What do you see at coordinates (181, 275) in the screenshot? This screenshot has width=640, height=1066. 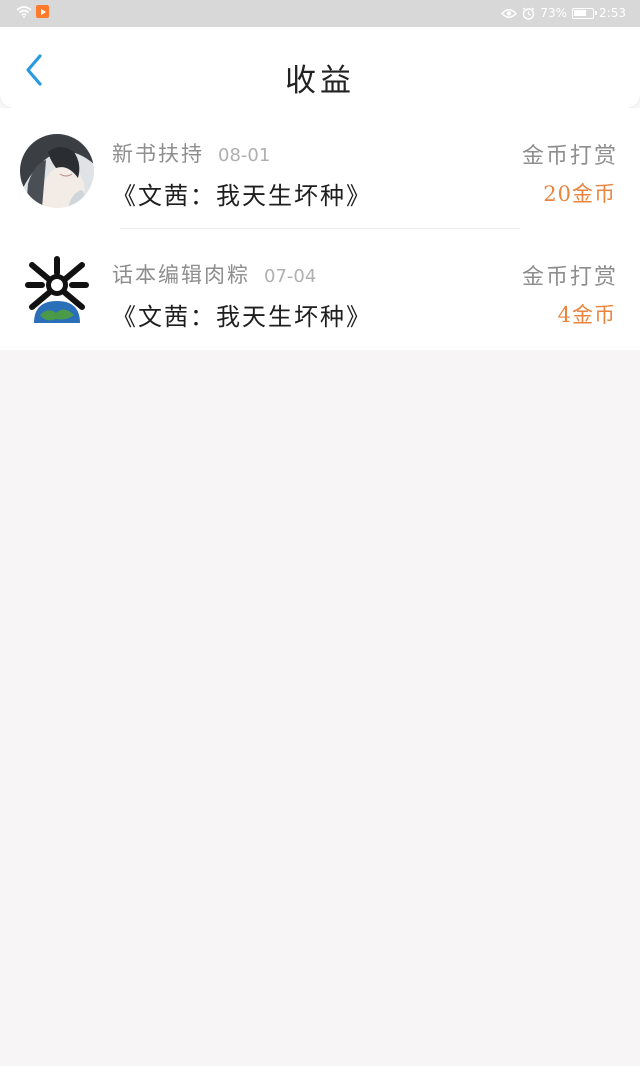 I see `sender-name: 话本编辑肉粽` at bounding box center [181, 275].